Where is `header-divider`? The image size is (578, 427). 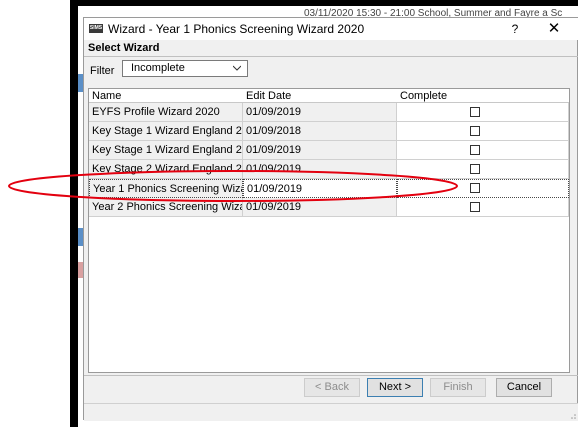
header-divider is located at coordinates (331, 56).